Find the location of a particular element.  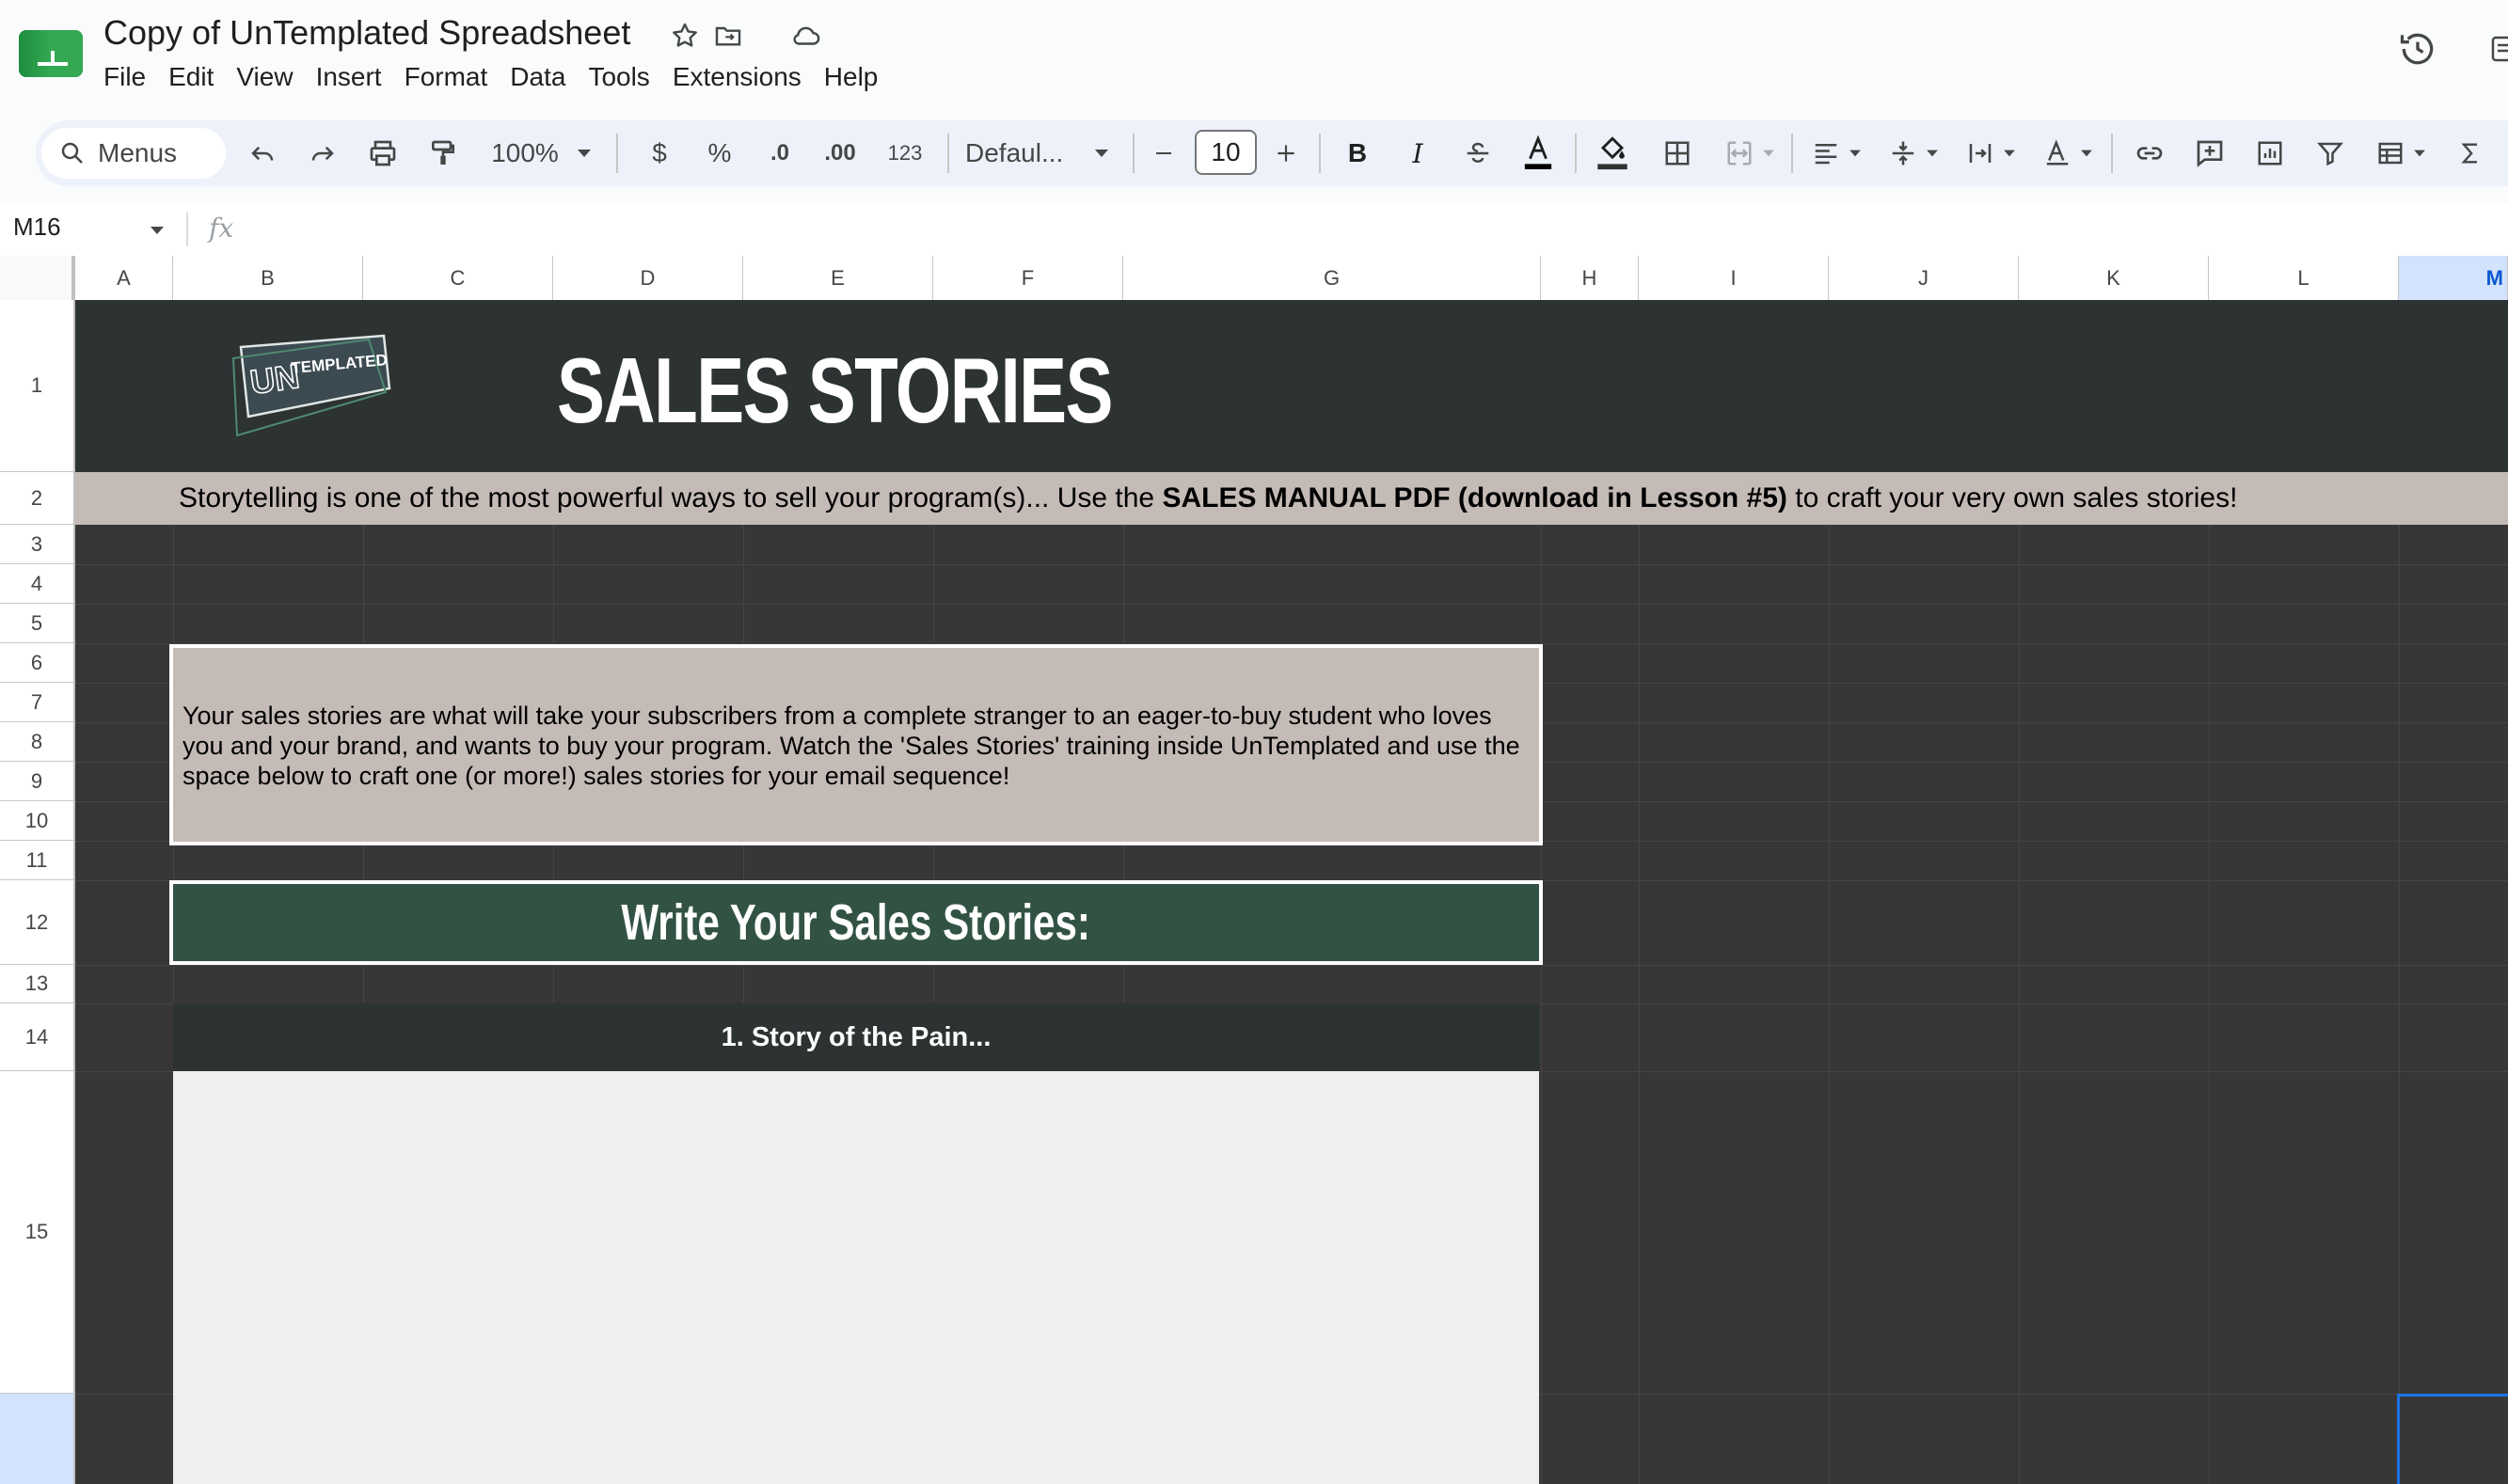

select-all-corner is located at coordinates (38, 278).